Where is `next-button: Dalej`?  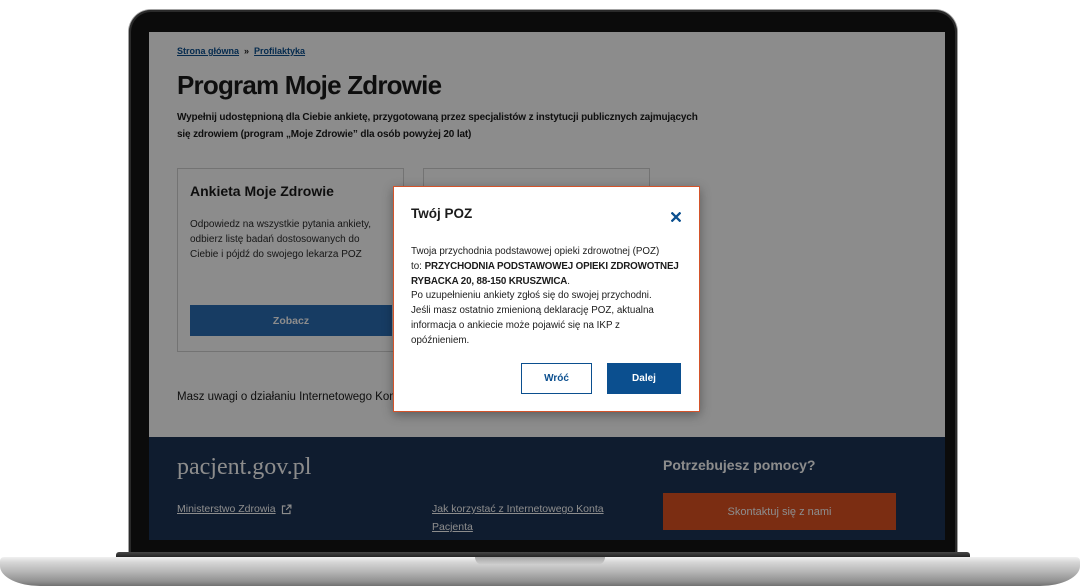 next-button: Dalej is located at coordinates (644, 378).